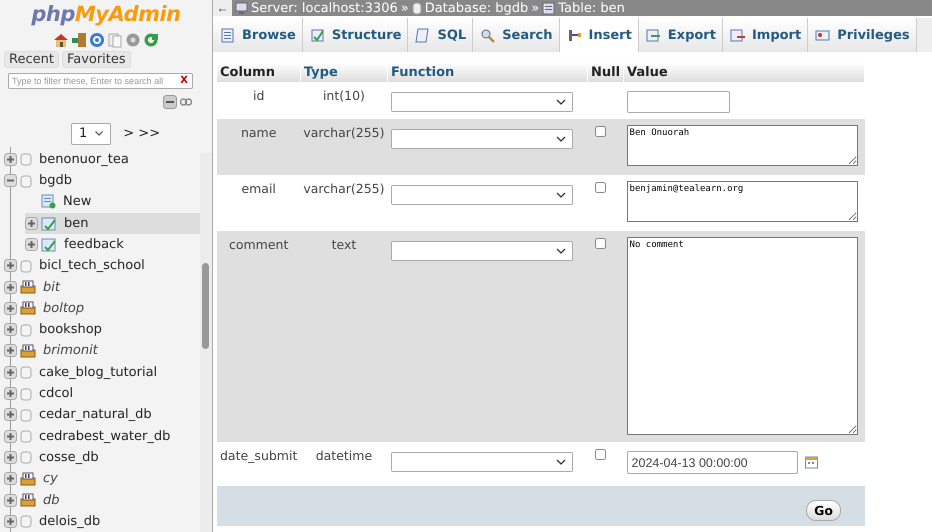  Describe the element at coordinates (170, 101) in the screenshot. I see `collapse-icon` at that location.